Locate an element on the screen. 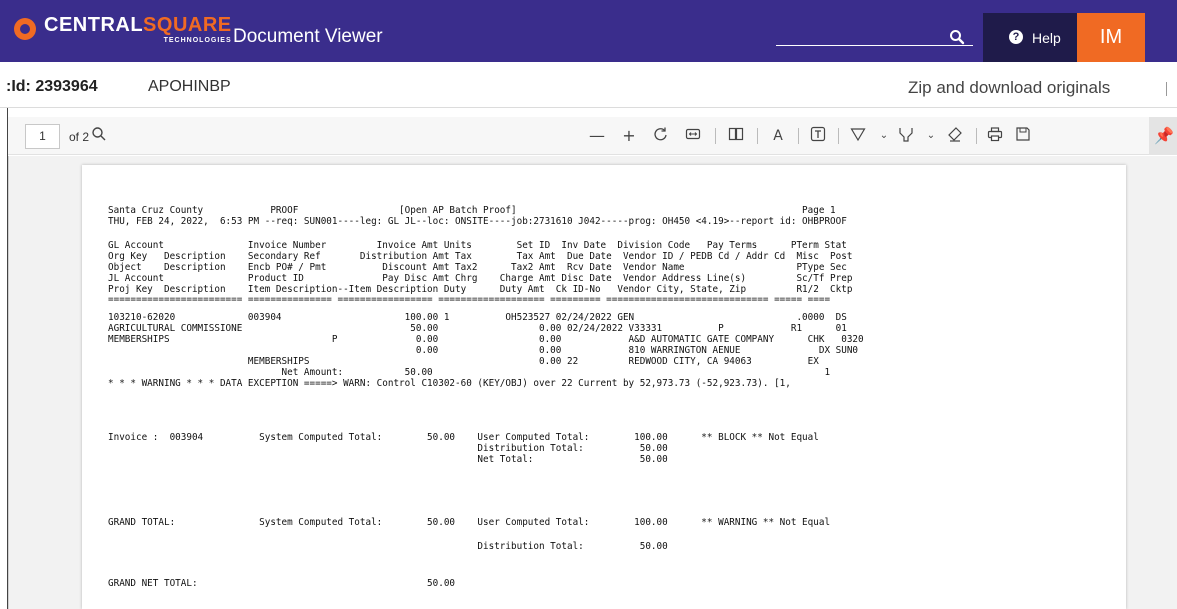 This screenshot has height=609, width=1177. fit-width-icon is located at coordinates (693, 136).